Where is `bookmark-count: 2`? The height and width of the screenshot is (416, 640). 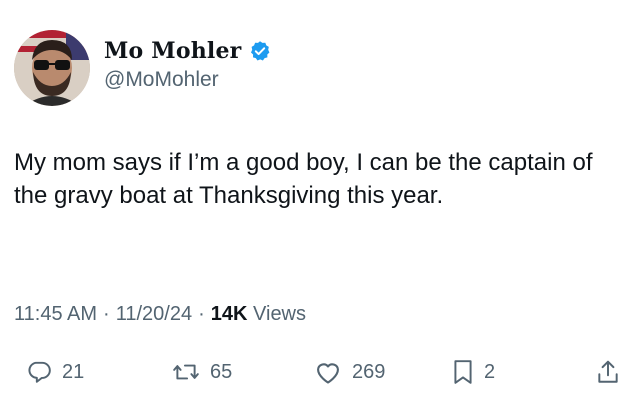 bookmark-count: 2 is located at coordinates (490, 371).